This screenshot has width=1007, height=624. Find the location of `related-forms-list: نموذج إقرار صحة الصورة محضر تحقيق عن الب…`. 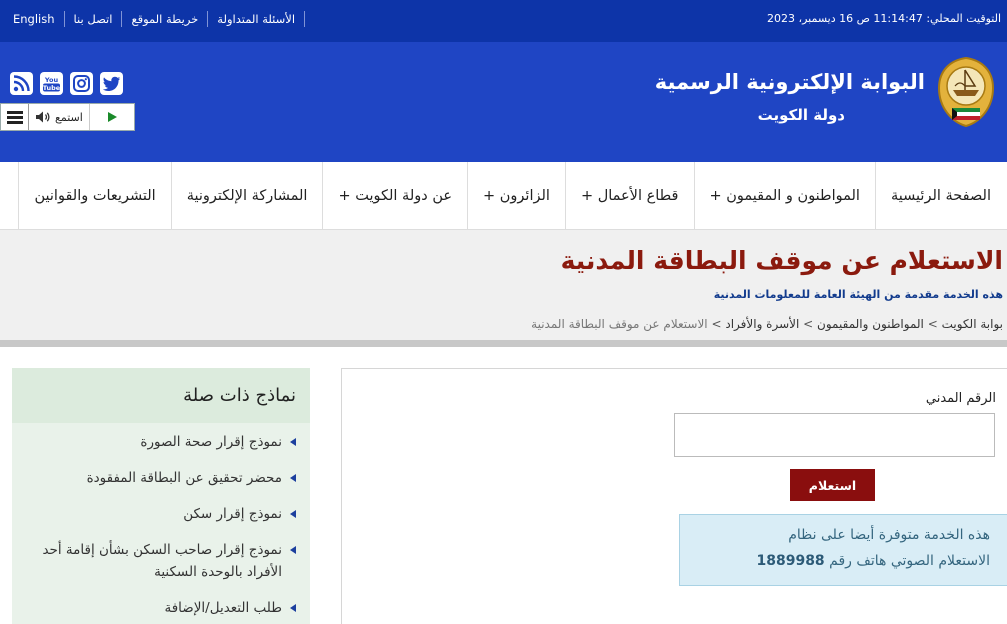

related-forms-list: نموذج إقرار صحة الصورة محضر تحقيق عن الب… is located at coordinates (161, 521).